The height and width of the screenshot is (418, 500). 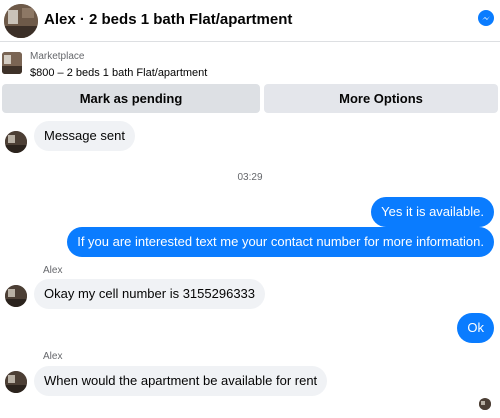 What do you see at coordinates (57, 56) in the screenshot?
I see `listing-source: Marketplace` at bounding box center [57, 56].